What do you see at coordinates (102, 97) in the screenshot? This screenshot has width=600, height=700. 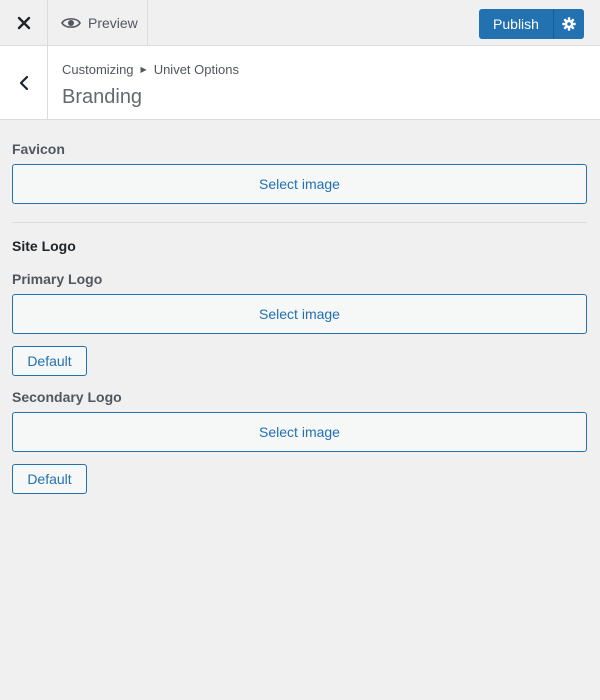 I see `section-title: Branding` at bounding box center [102, 97].